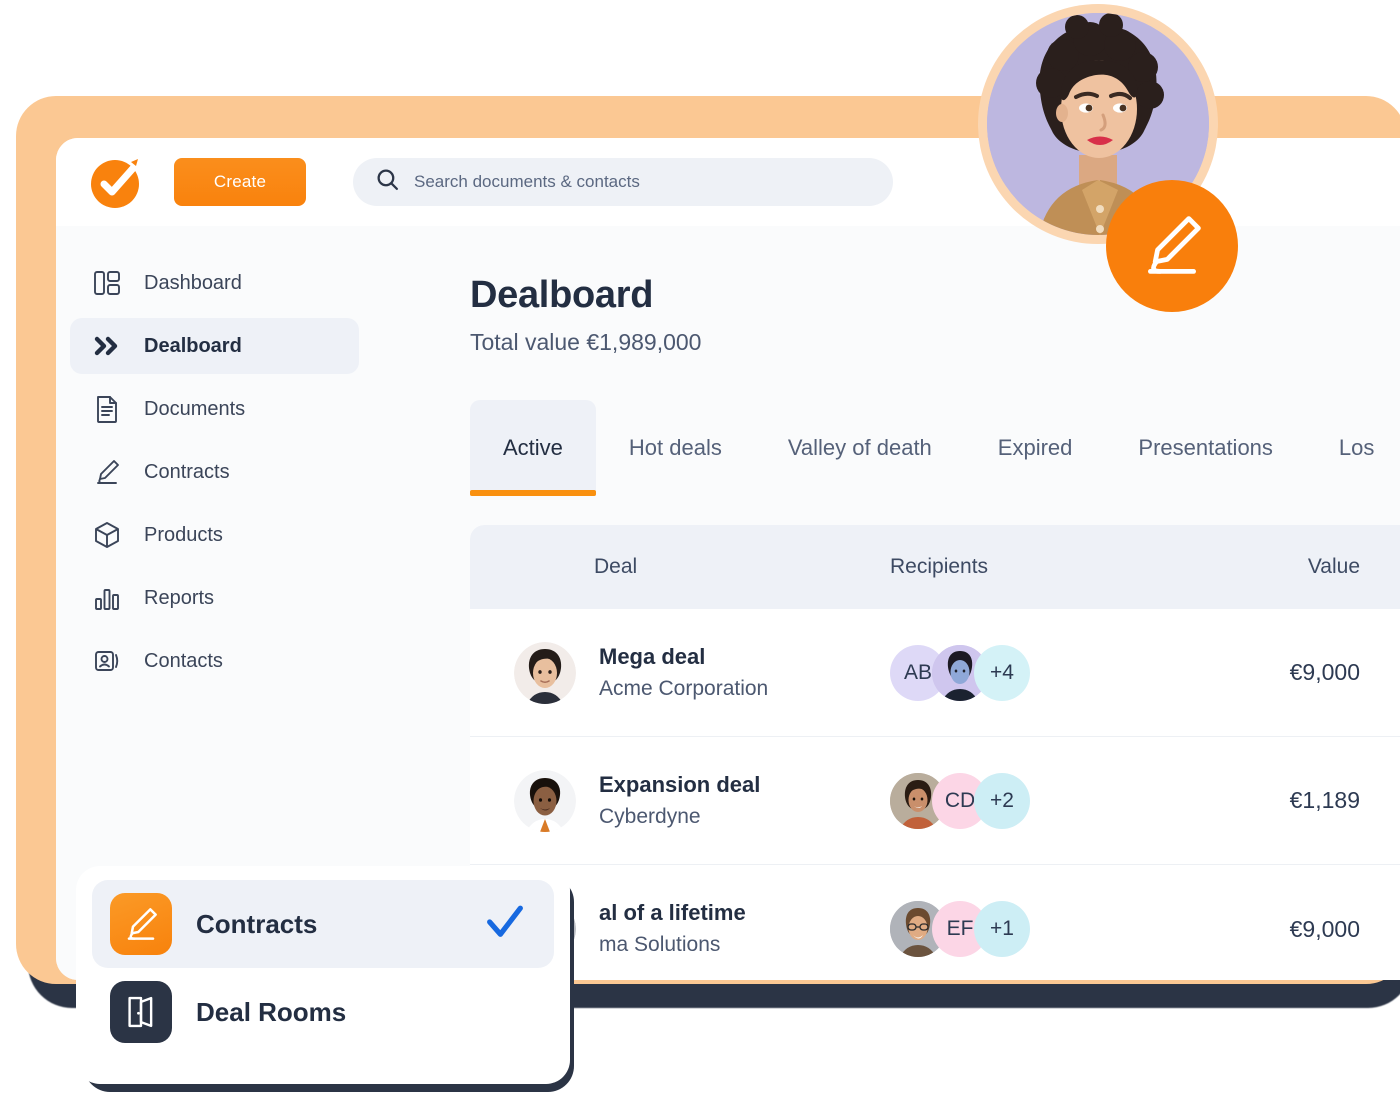  What do you see at coordinates (193, 282) in the screenshot?
I see `sidebar-item-label: Dashboard` at bounding box center [193, 282].